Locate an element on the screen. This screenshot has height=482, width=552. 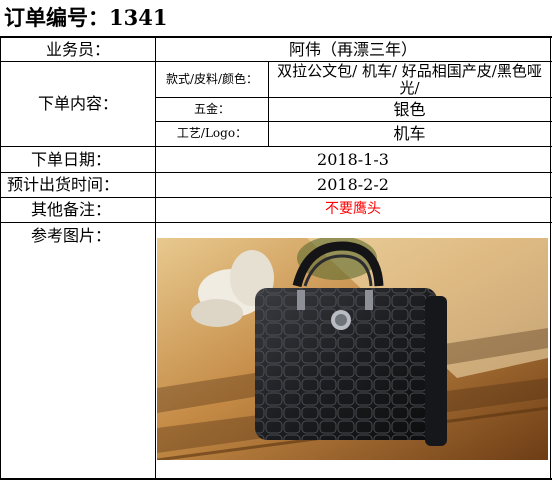
style-label: 款式/皮料/颜色： is located at coordinates (212, 78).